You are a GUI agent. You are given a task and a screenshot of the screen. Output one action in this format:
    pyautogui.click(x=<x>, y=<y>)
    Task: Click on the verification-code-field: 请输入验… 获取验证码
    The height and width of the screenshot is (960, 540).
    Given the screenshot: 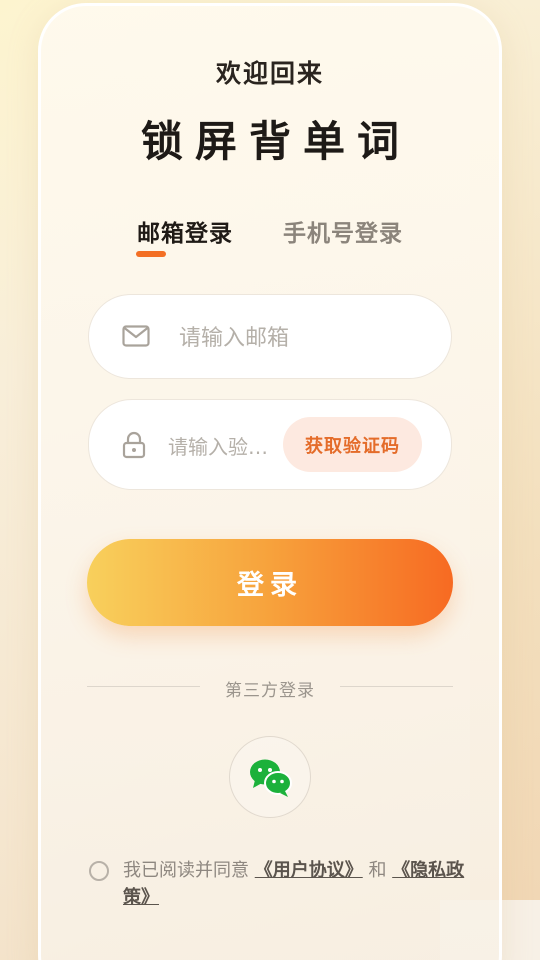 What is the action you would take?
    pyautogui.click(x=270, y=444)
    